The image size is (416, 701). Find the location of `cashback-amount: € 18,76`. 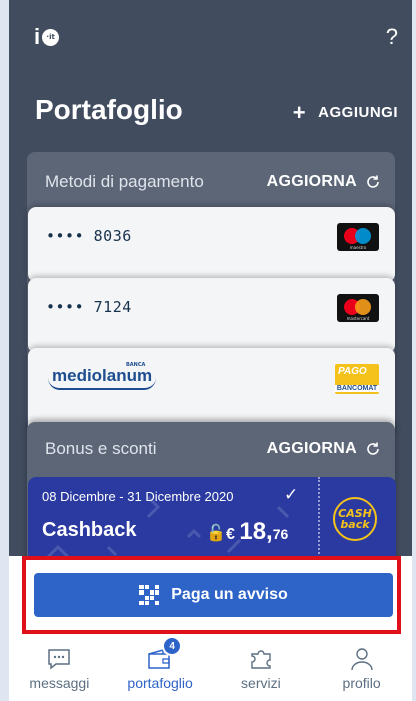

cashback-amount: € 18,76 is located at coordinates (257, 532).